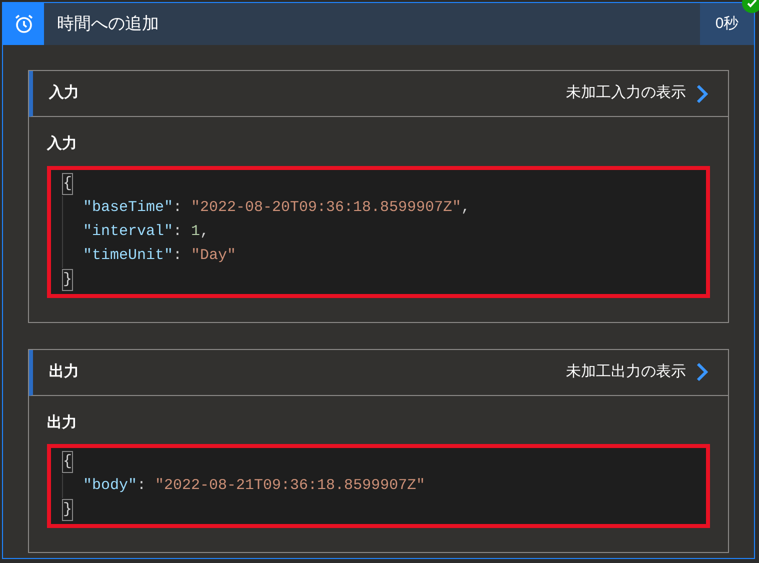 The height and width of the screenshot is (563, 759). Describe the element at coordinates (384, 232) in the screenshot. I see `code-line: "interval": 1,` at that location.